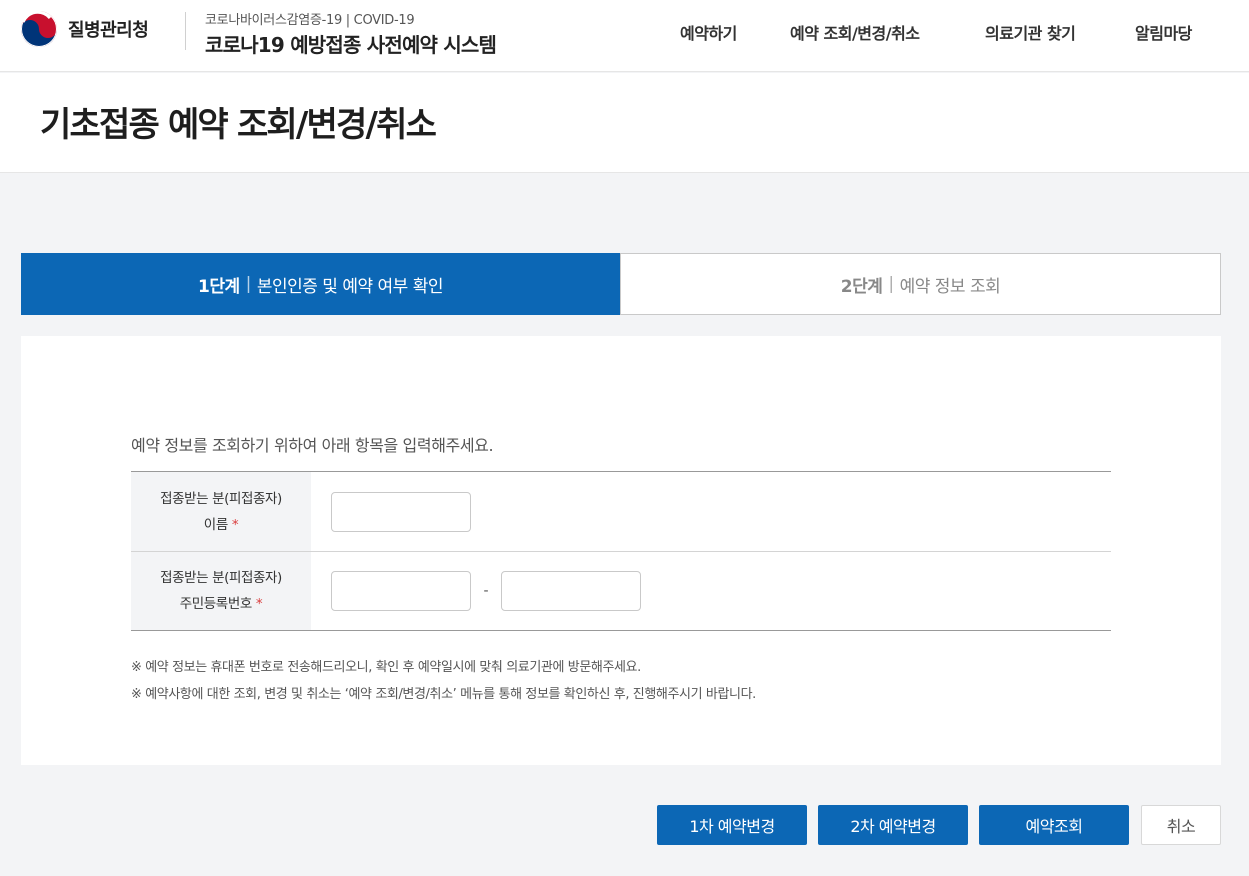 The width and height of the screenshot is (1249, 876). What do you see at coordinates (312, 445) in the screenshot?
I see `form-intro: 예약 정보를 조회하기 위하여 아래 항목을 입력해주세요.` at bounding box center [312, 445].